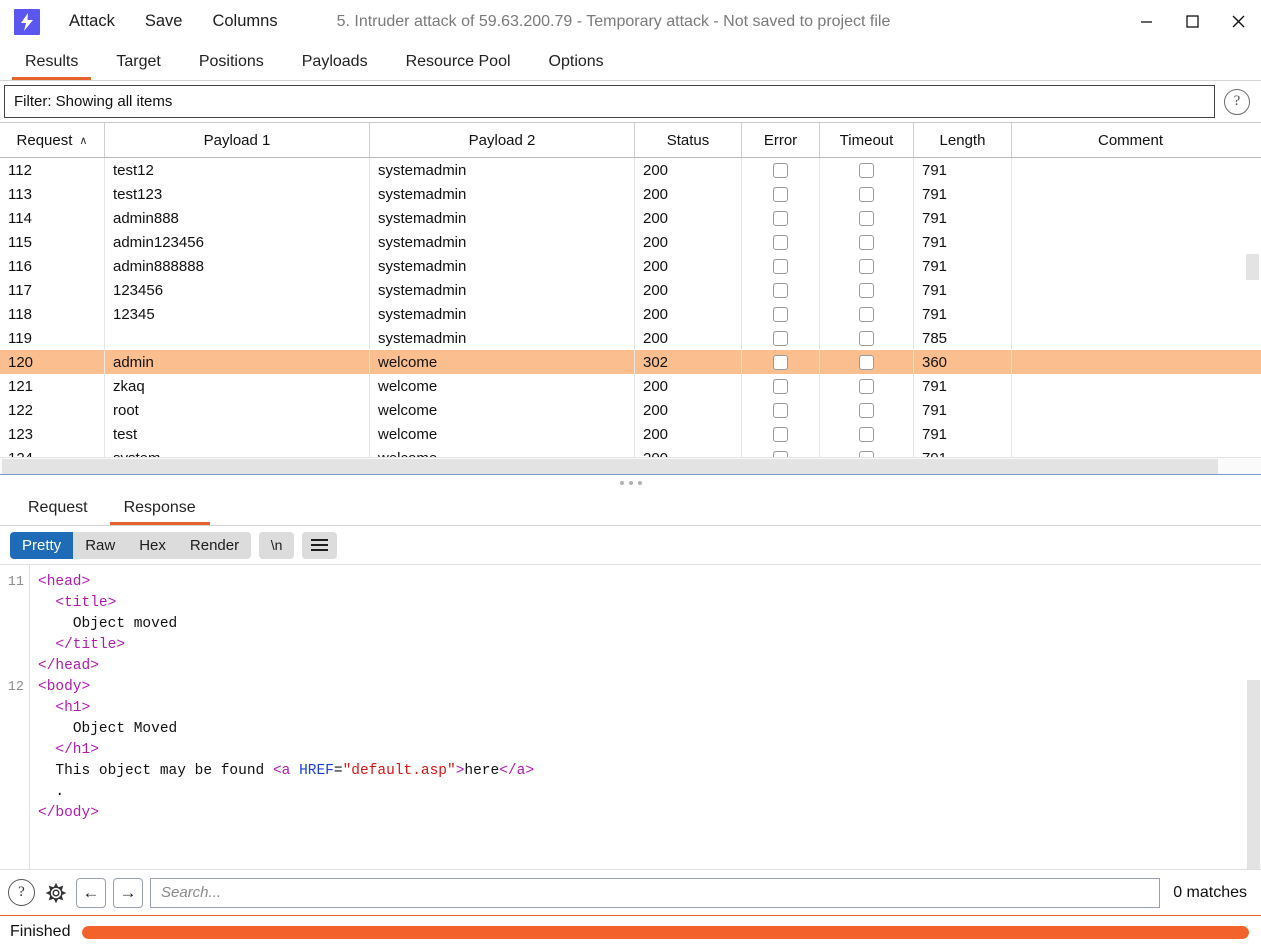  I want to click on newline-toggle-button: \n, so click(277, 545).